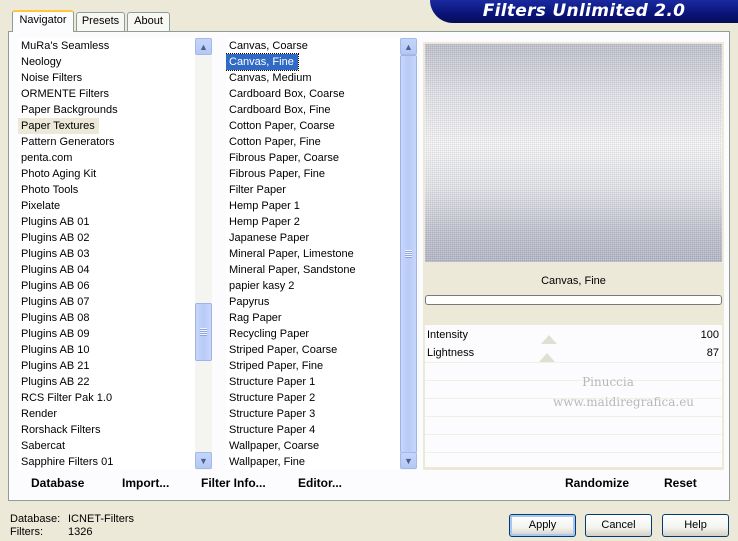  What do you see at coordinates (314, 318) in the screenshot?
I see `list-item: Rag Paper` at bounding box center [314, 318].